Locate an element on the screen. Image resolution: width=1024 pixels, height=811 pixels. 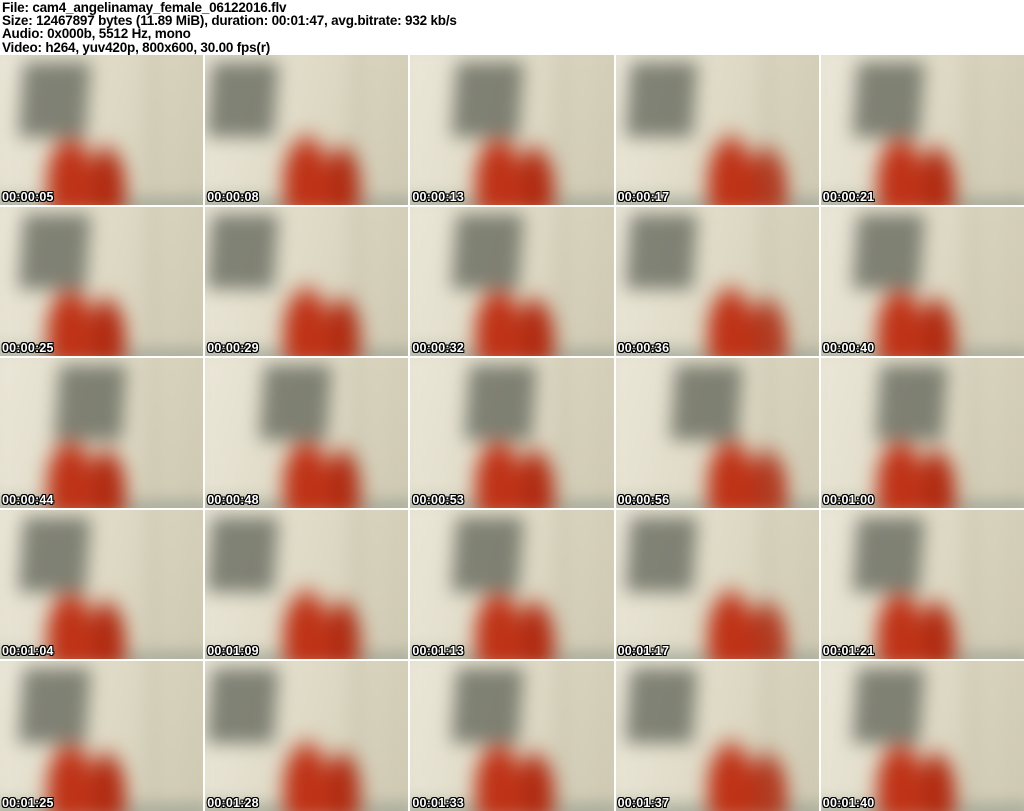
video-thumbnail: 00:00:56 is located at coordinates (717, 433).